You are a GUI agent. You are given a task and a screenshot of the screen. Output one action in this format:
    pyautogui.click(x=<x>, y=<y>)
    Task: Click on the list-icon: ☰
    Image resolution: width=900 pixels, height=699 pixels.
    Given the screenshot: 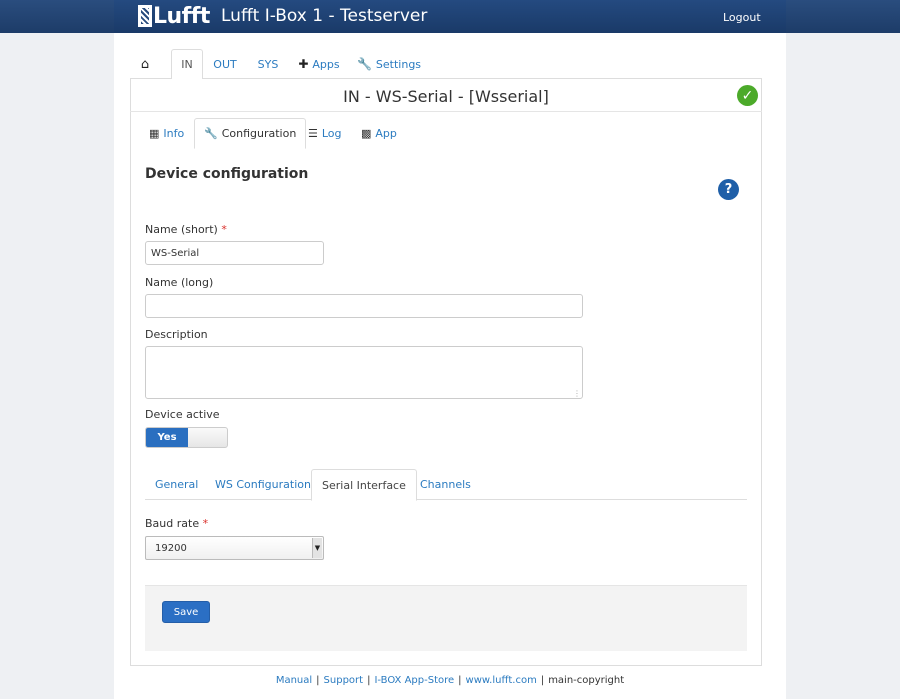 What is the action you would take?
    pyautogui.click(x=313, y=133)
    